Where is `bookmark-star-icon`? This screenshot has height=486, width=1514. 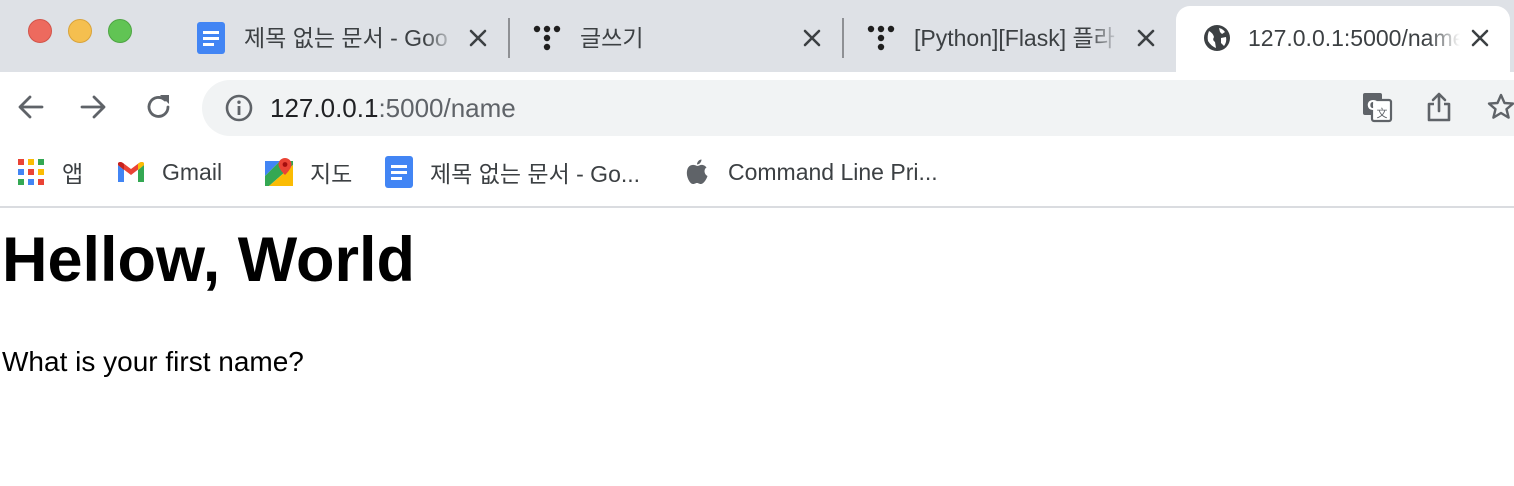
bookmark-star-icon is located at coordinates (1499, 107).